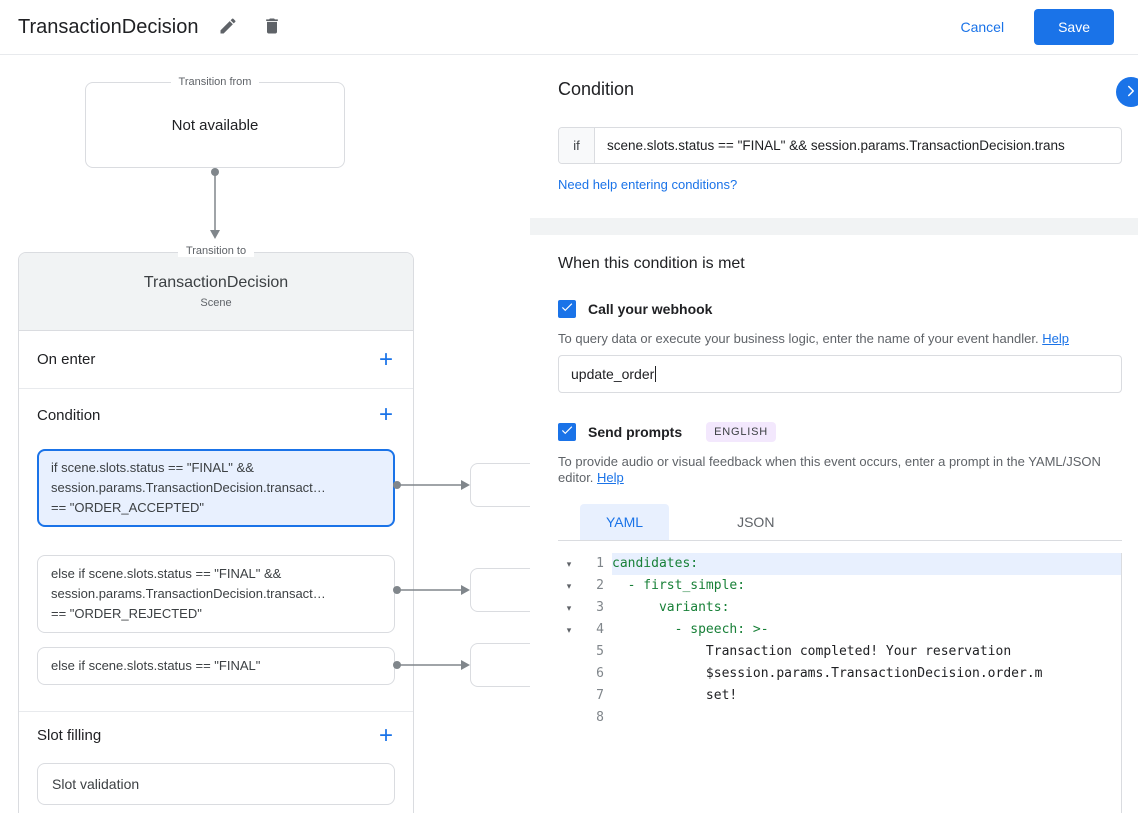 Image resolution: width=1138 pixels, height=813 pixels. I want to click on section-divider, so click(834, 226).